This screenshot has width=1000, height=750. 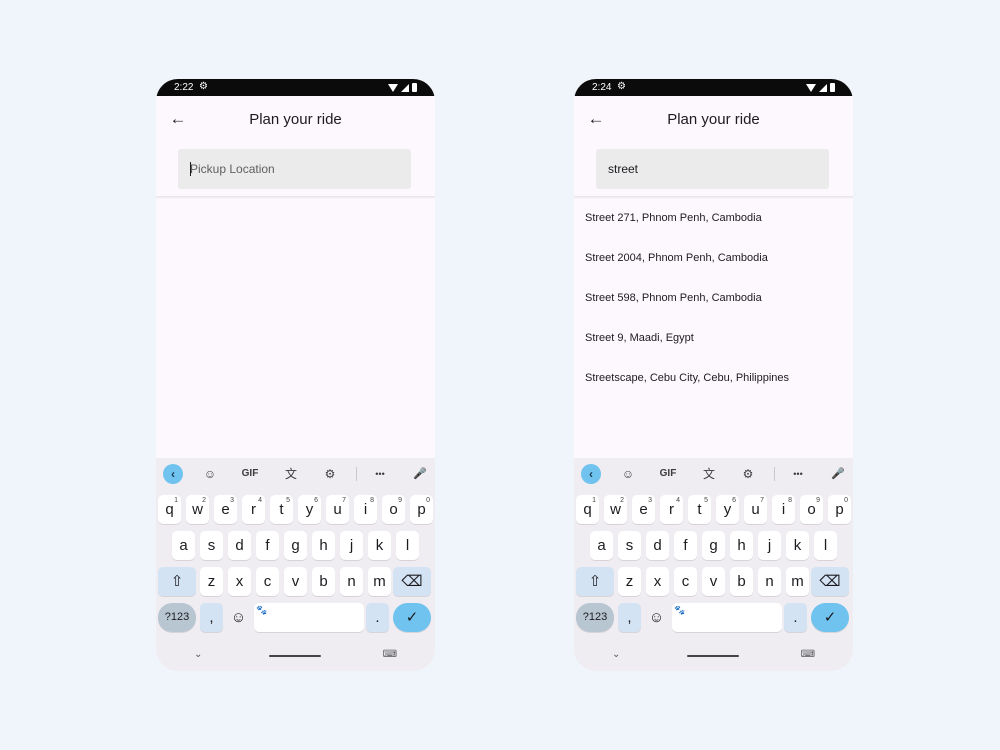 What do you see at coordinates (295, 509) in the screenshot?
I see `key-row-1: q1w2e3r4t5y6u7i8o9p0` at bounding box center [295, 509].